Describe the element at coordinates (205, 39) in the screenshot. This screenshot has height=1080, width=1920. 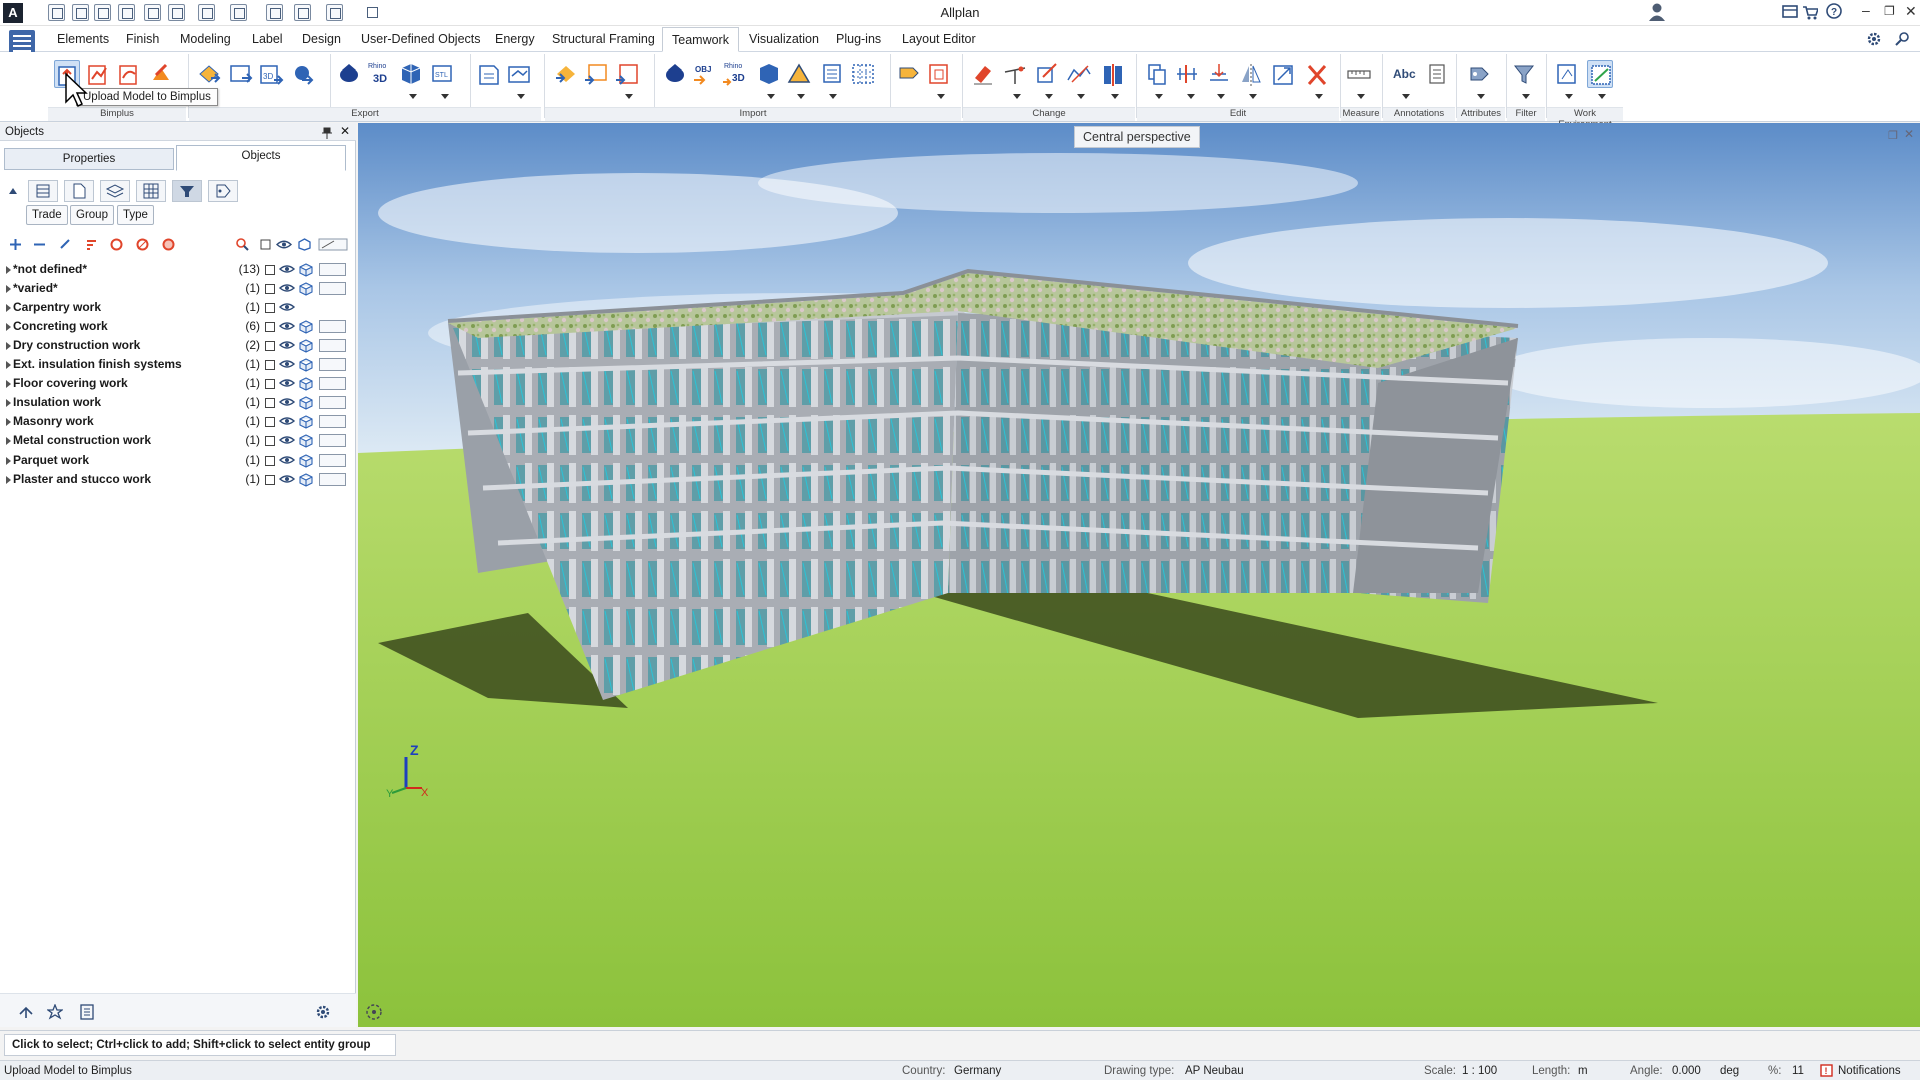
I see `tab-modeling: Modeling` at that location.